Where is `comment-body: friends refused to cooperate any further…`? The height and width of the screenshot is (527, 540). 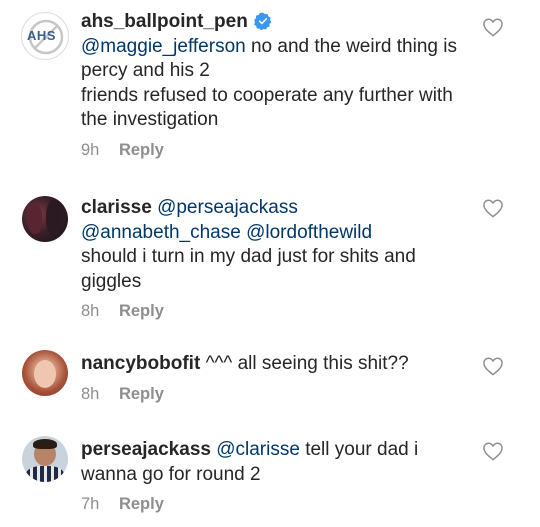
comment-body: friends refused to cooperate any further… is located at coordinates (267, 107).